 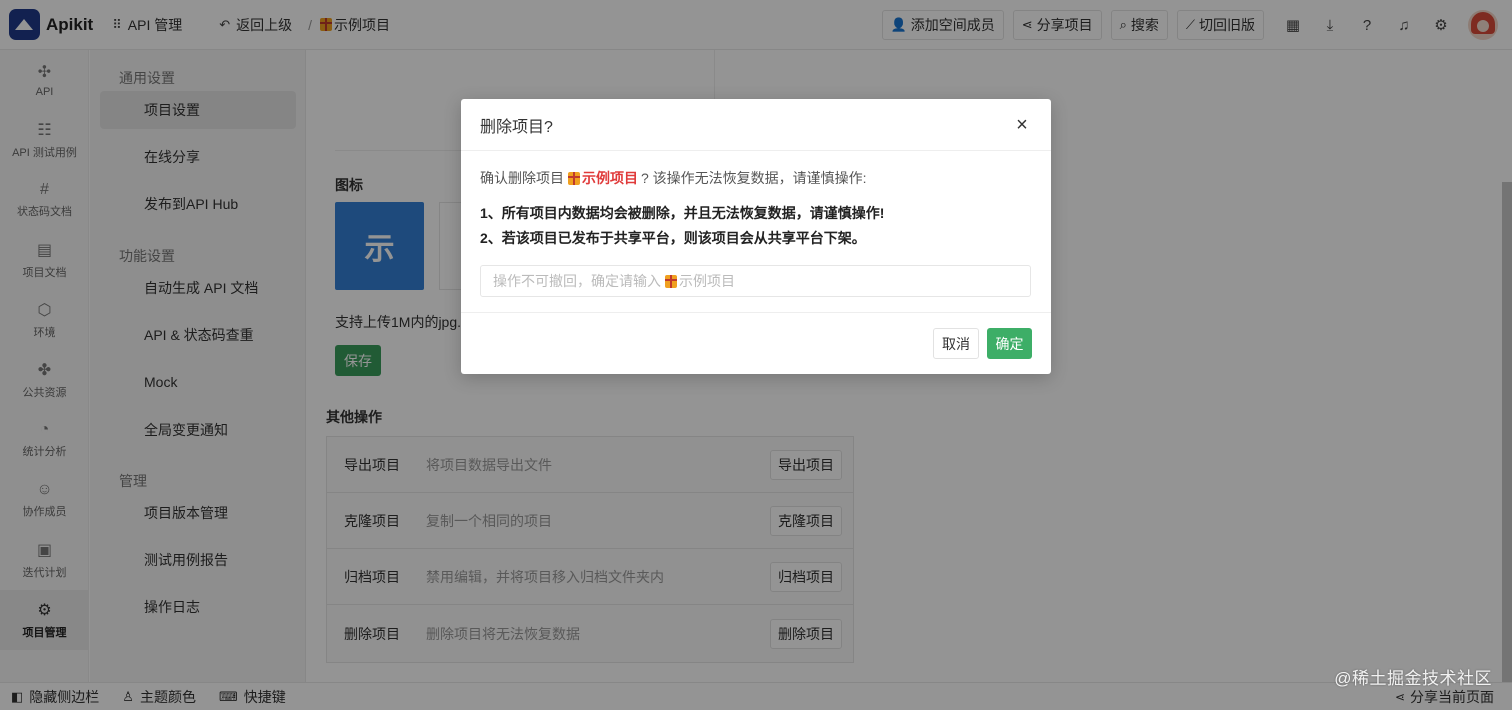 What do you see at coordinates (577, 281) in the screenshot?
I see `input-placeholder-prefix: 操作不可撤回，确定请输入` at bounding box center [577, 281].